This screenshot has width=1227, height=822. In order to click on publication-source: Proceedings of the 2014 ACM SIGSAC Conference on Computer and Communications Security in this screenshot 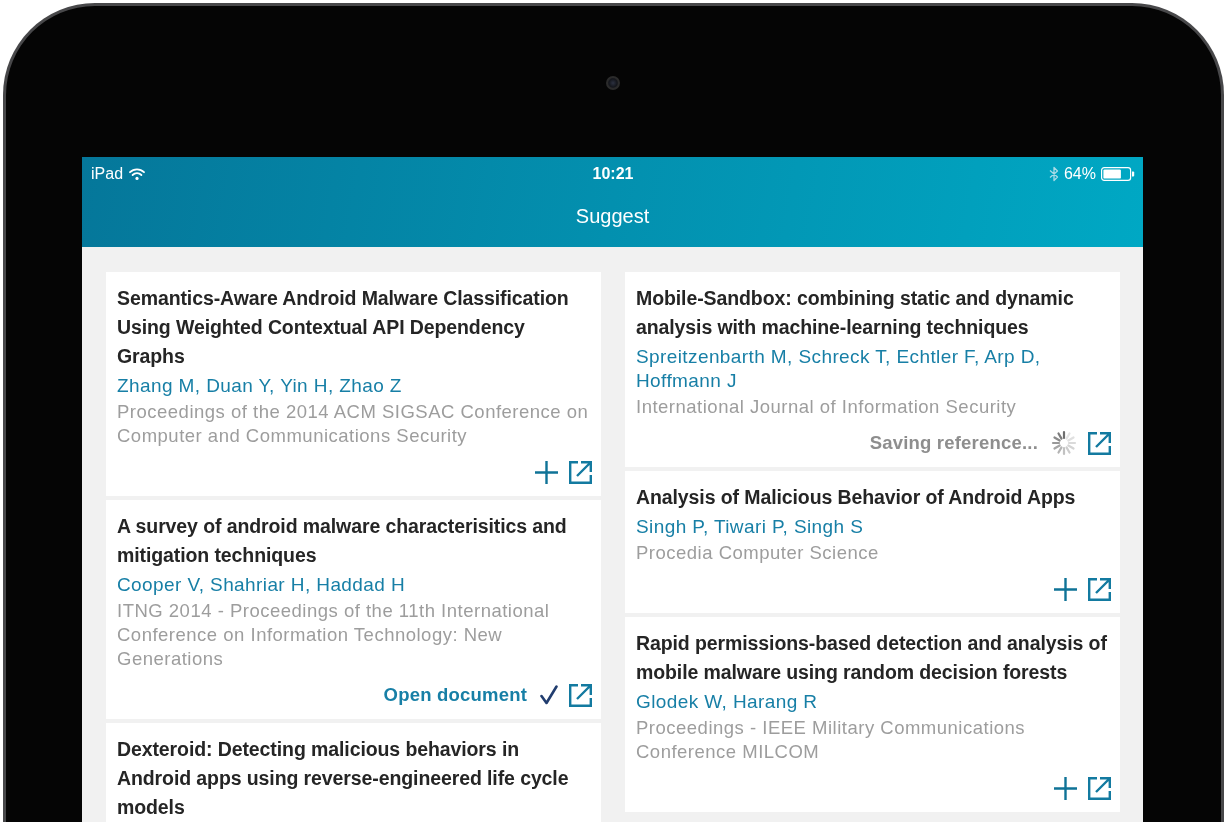, I will do `click(353, 424)`.